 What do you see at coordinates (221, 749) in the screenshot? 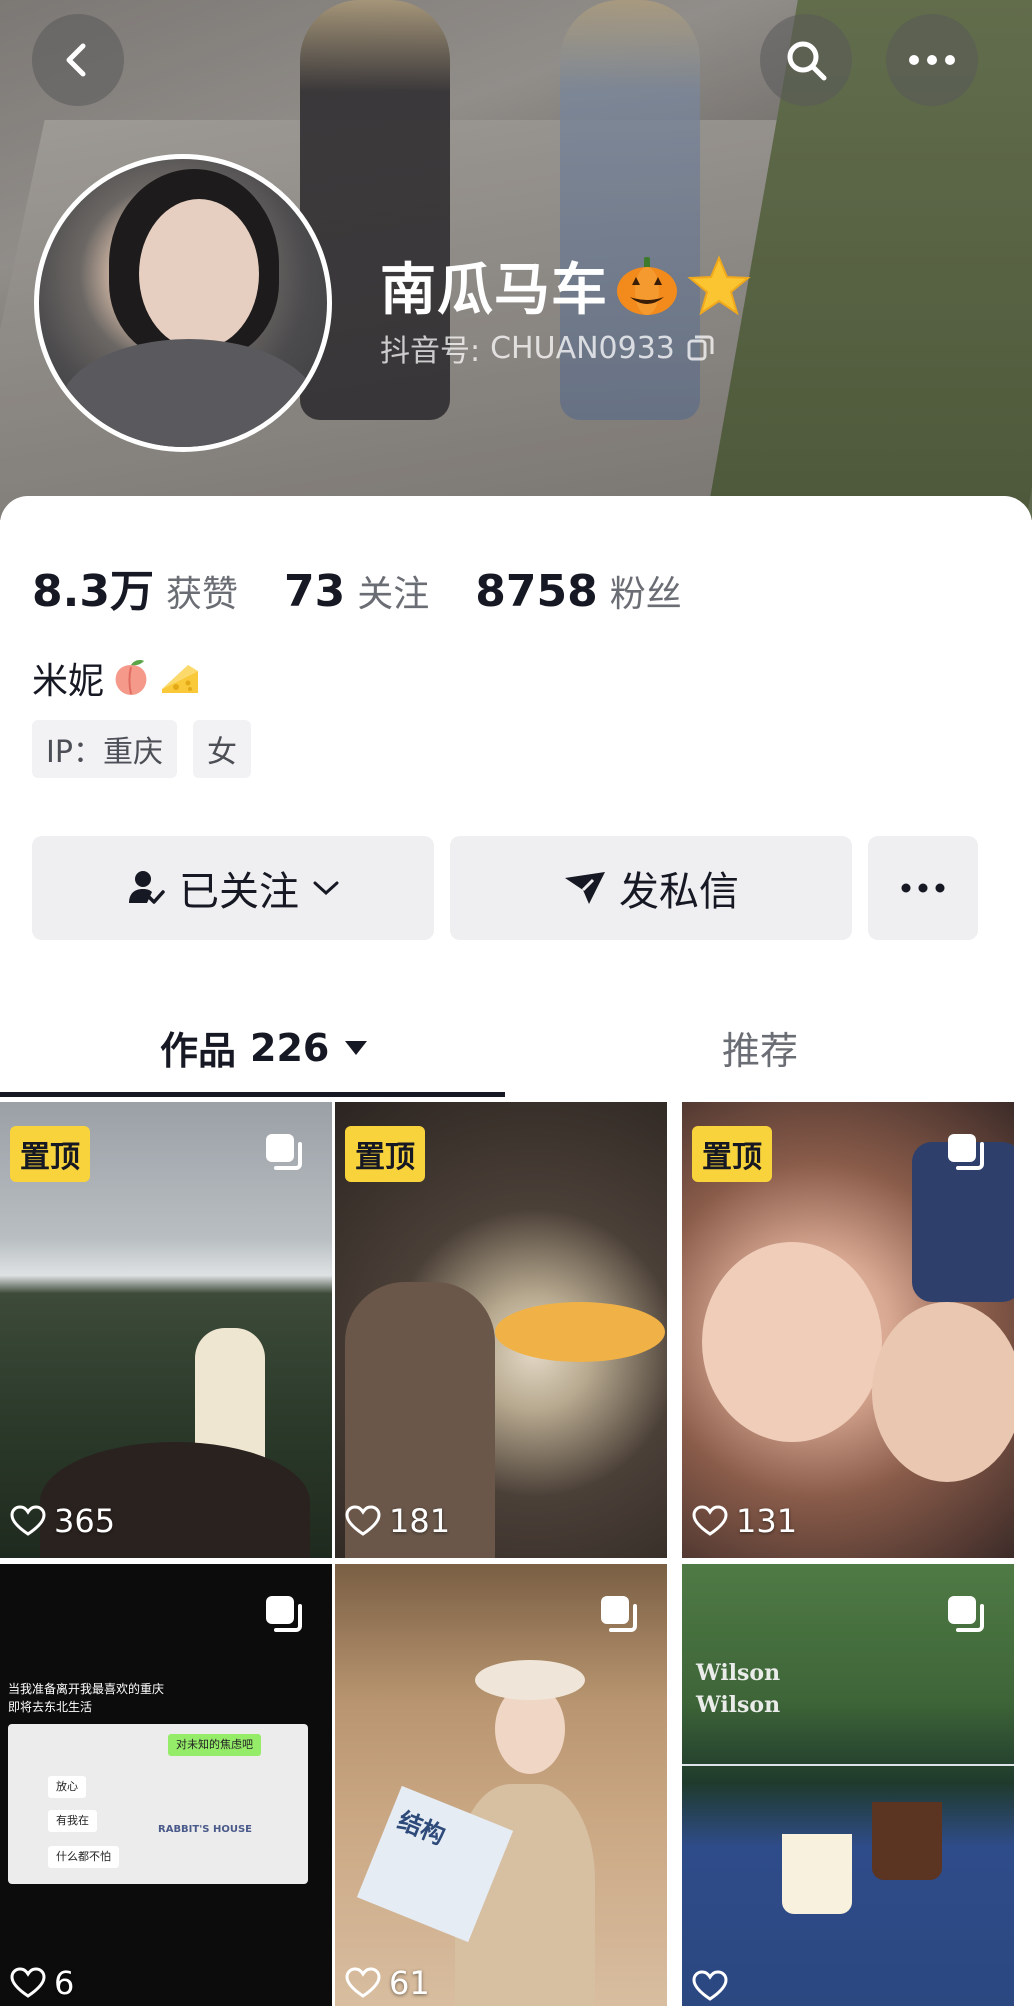
I see `gender-tag: 女` at bounding box center [221, 749].